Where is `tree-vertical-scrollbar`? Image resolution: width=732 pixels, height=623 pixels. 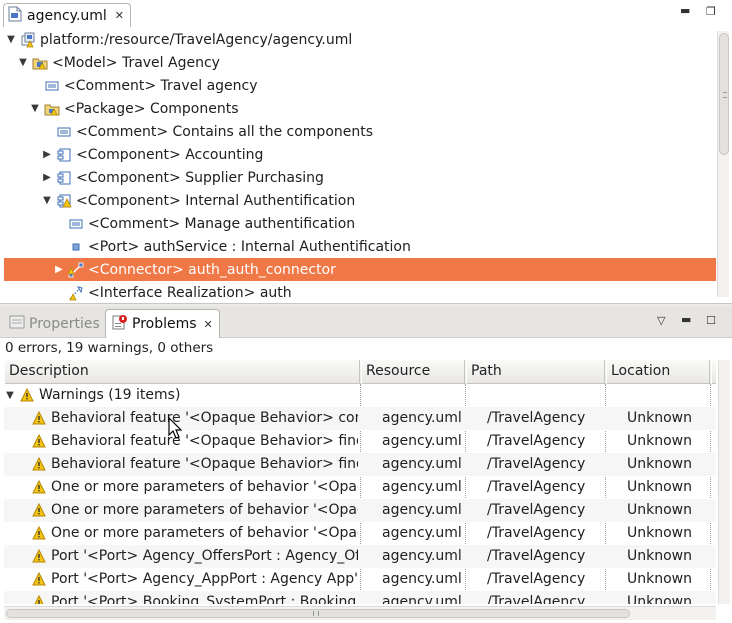 tree-vertical-scrollbar is located at coordinates (723, 164).